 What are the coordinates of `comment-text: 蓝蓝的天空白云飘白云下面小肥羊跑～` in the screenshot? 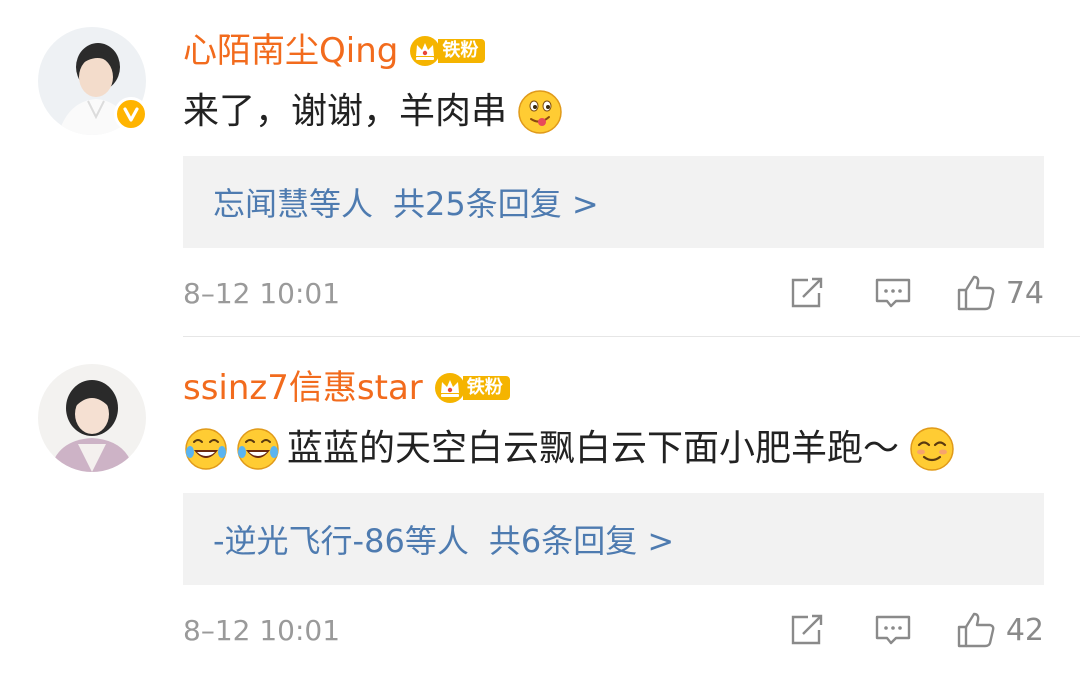 It's located at (569, 449).